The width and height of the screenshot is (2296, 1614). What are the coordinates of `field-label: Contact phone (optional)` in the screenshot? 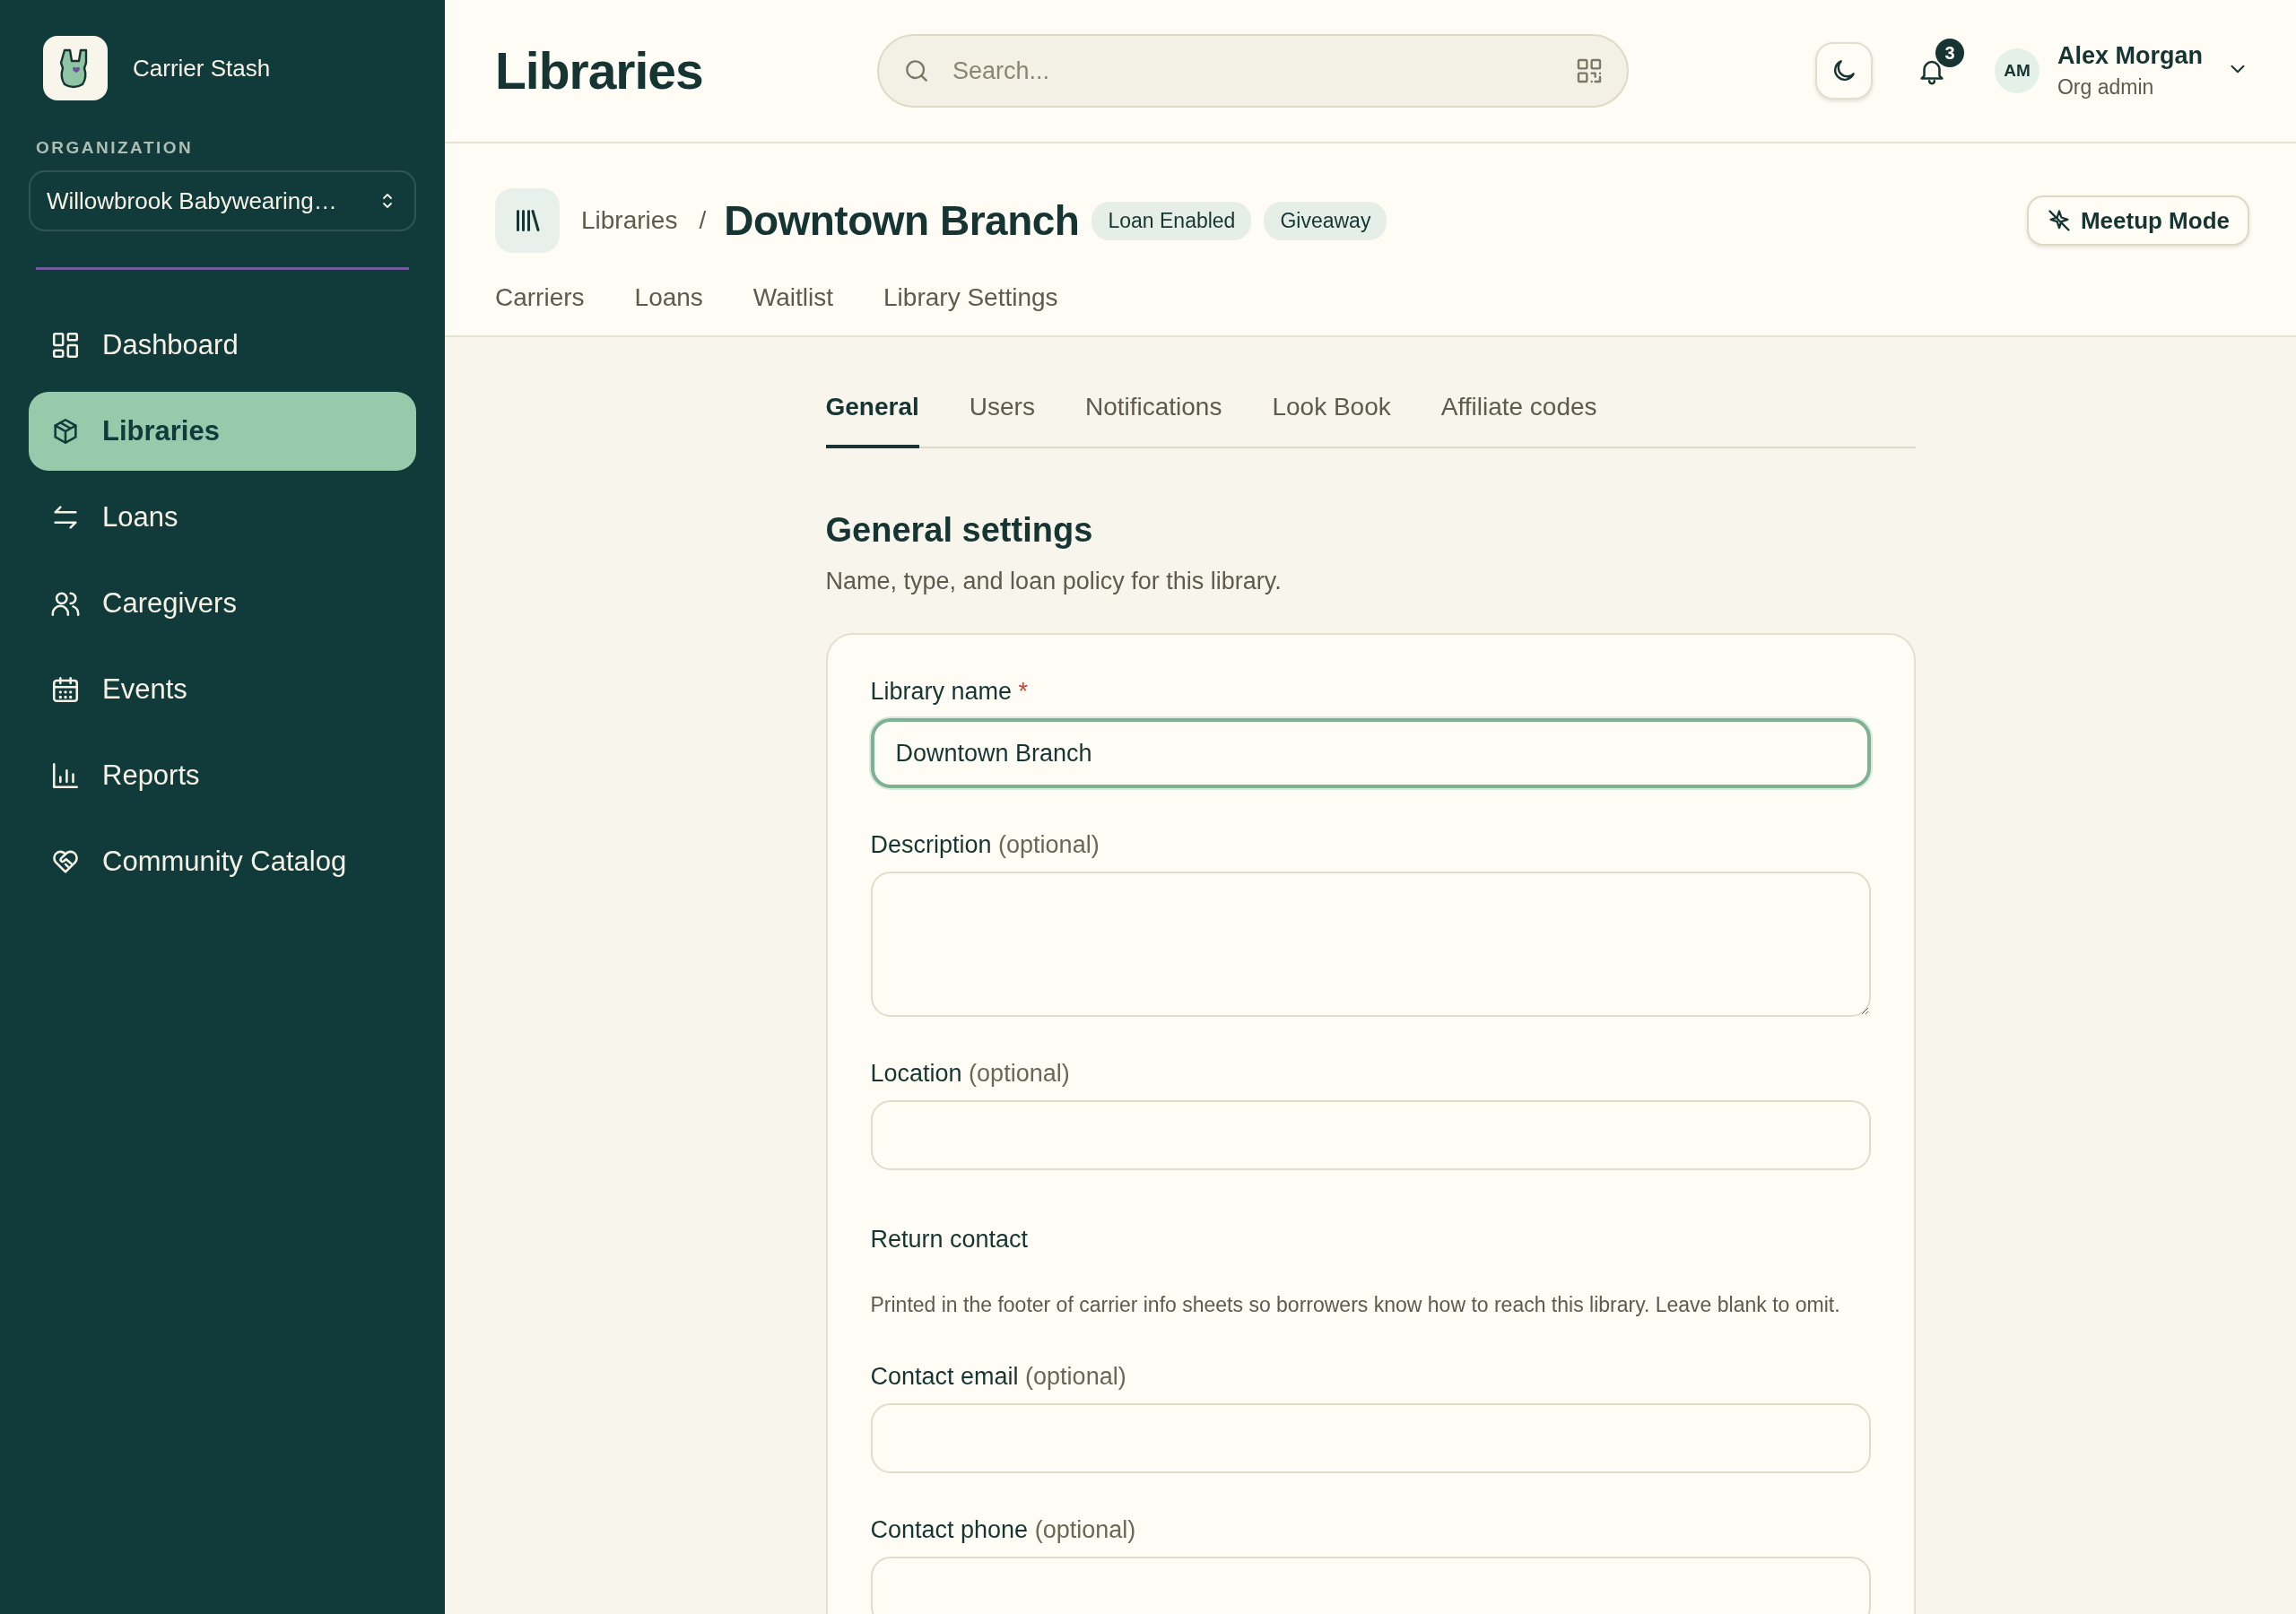 It's located at (1003, 1530).